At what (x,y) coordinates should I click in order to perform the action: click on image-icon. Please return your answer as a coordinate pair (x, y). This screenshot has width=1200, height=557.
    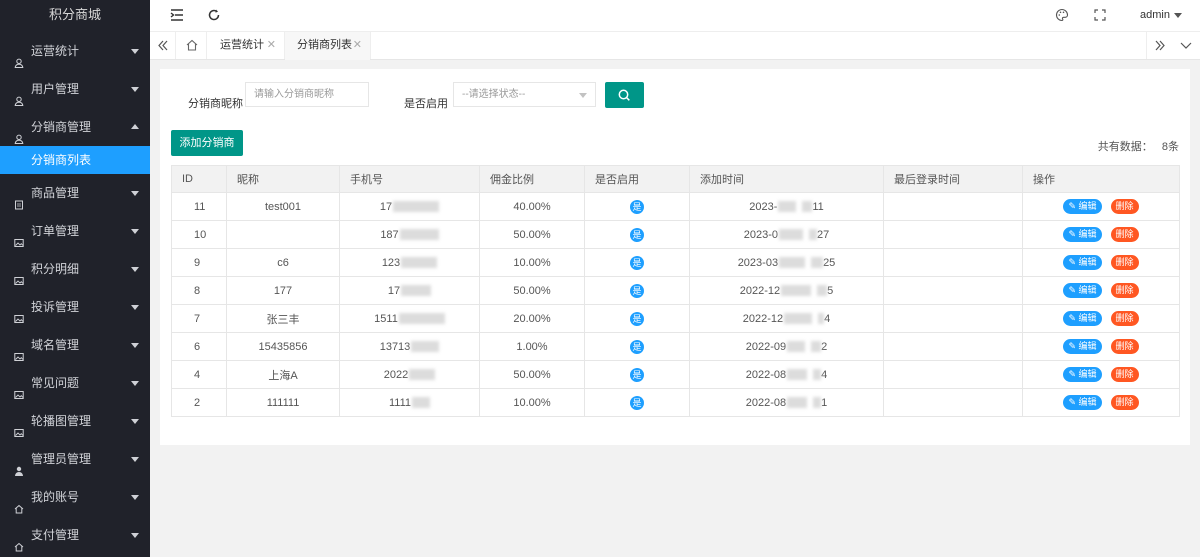
    Looking at the image, I should click on (19, 426).